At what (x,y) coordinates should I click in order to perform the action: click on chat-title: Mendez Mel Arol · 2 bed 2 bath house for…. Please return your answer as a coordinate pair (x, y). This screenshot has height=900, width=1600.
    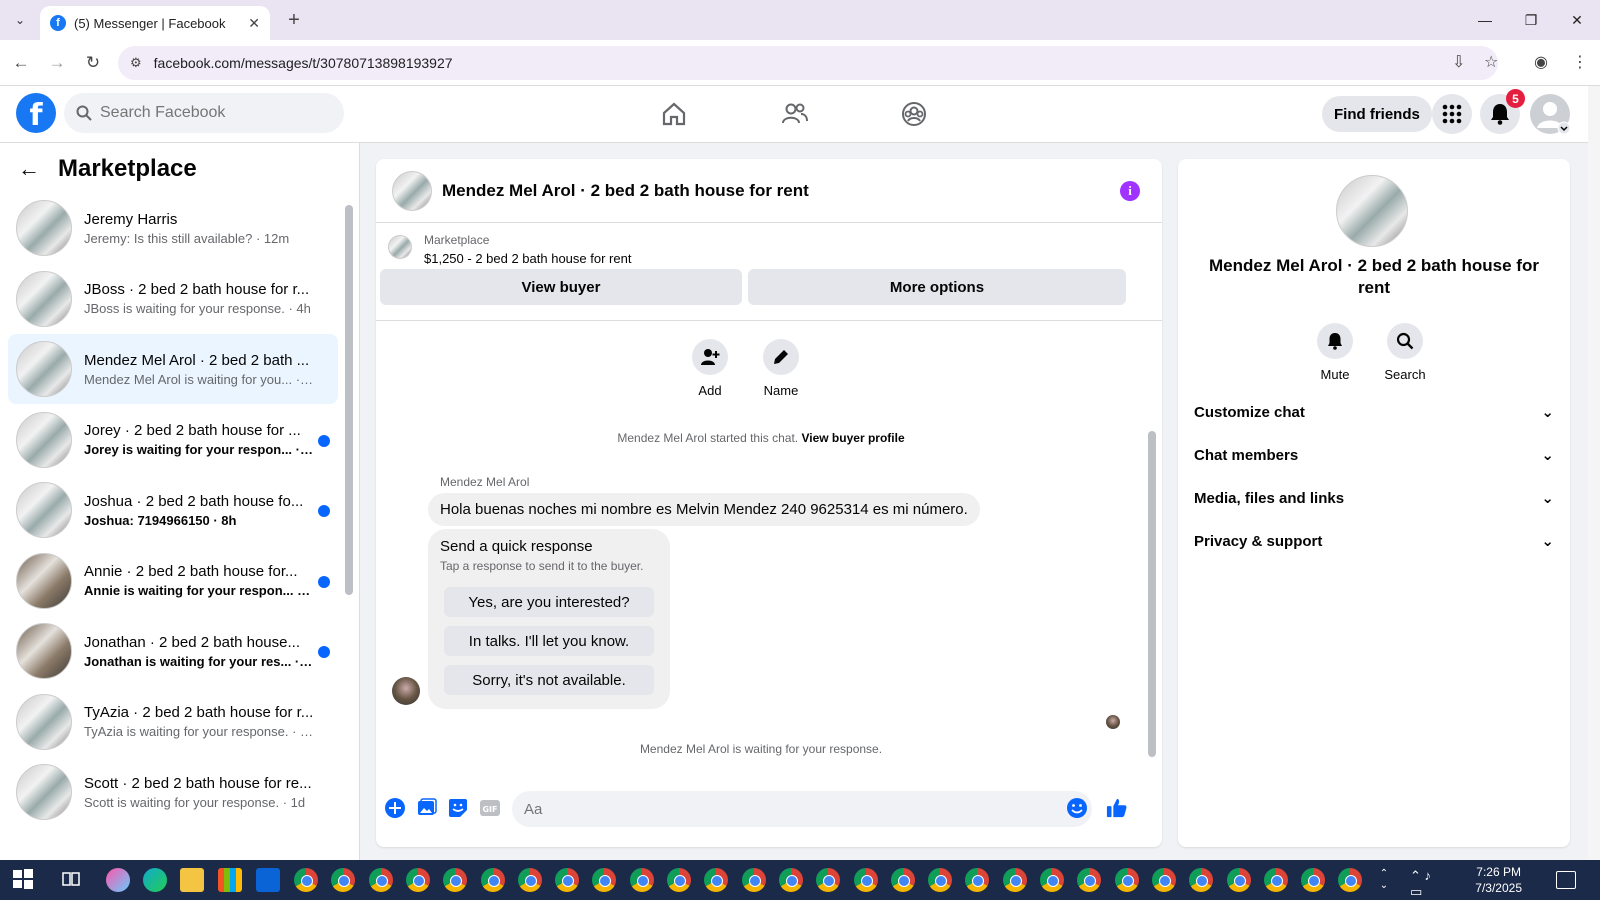
    Looking at the image, I should click on (625, 191).